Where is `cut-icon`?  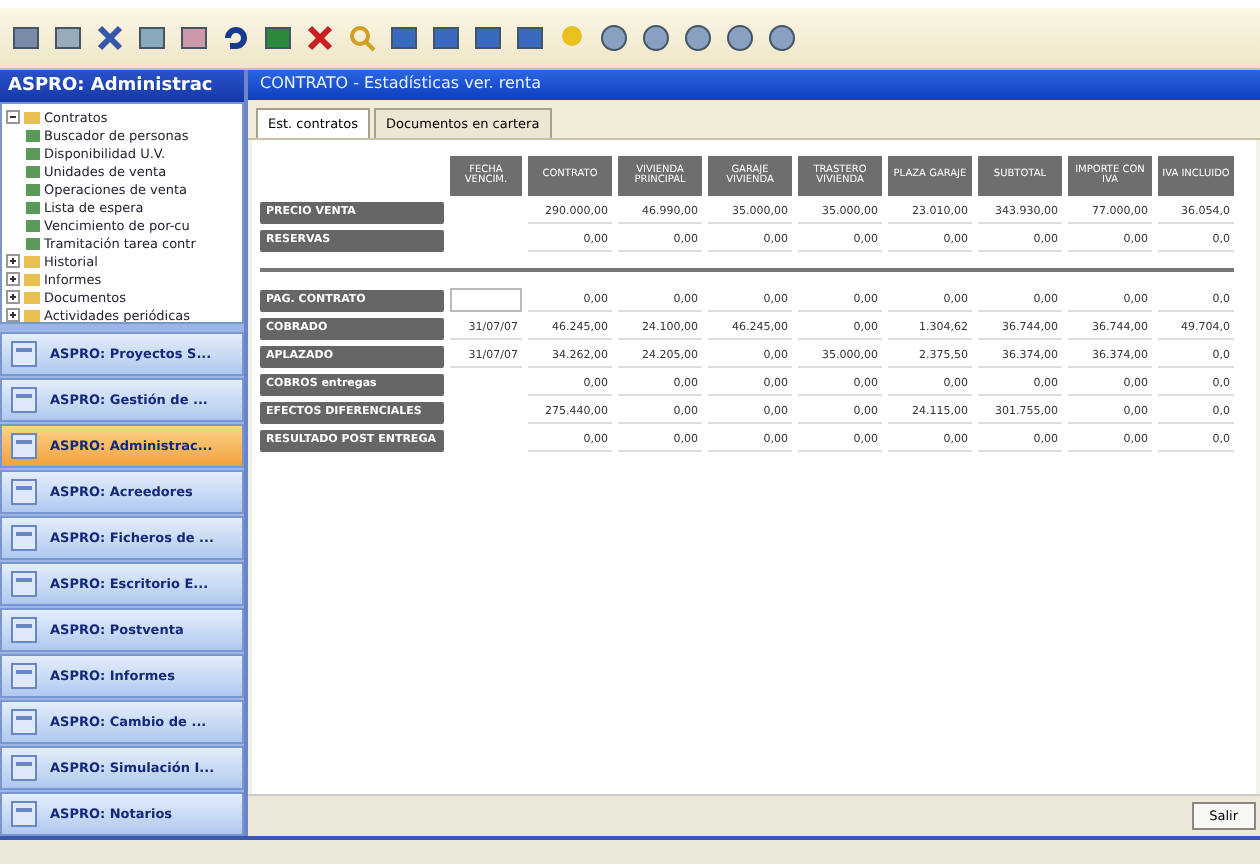 cut-icon is located at coordinates (110, 38).